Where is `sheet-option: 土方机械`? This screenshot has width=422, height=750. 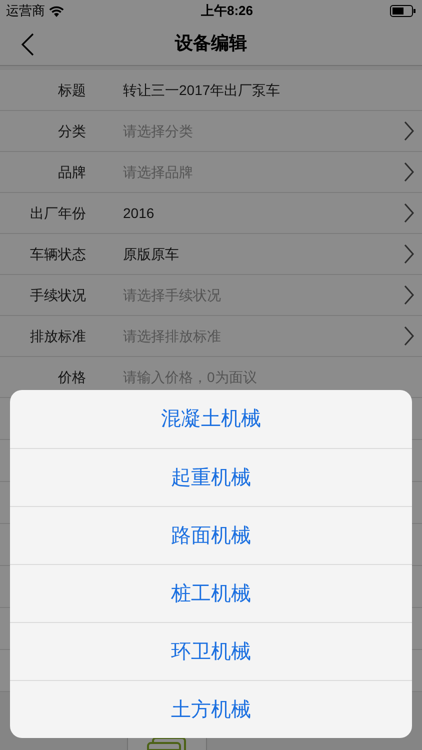 sheet-option: 土方机械 is located at coordinates (211, 709).